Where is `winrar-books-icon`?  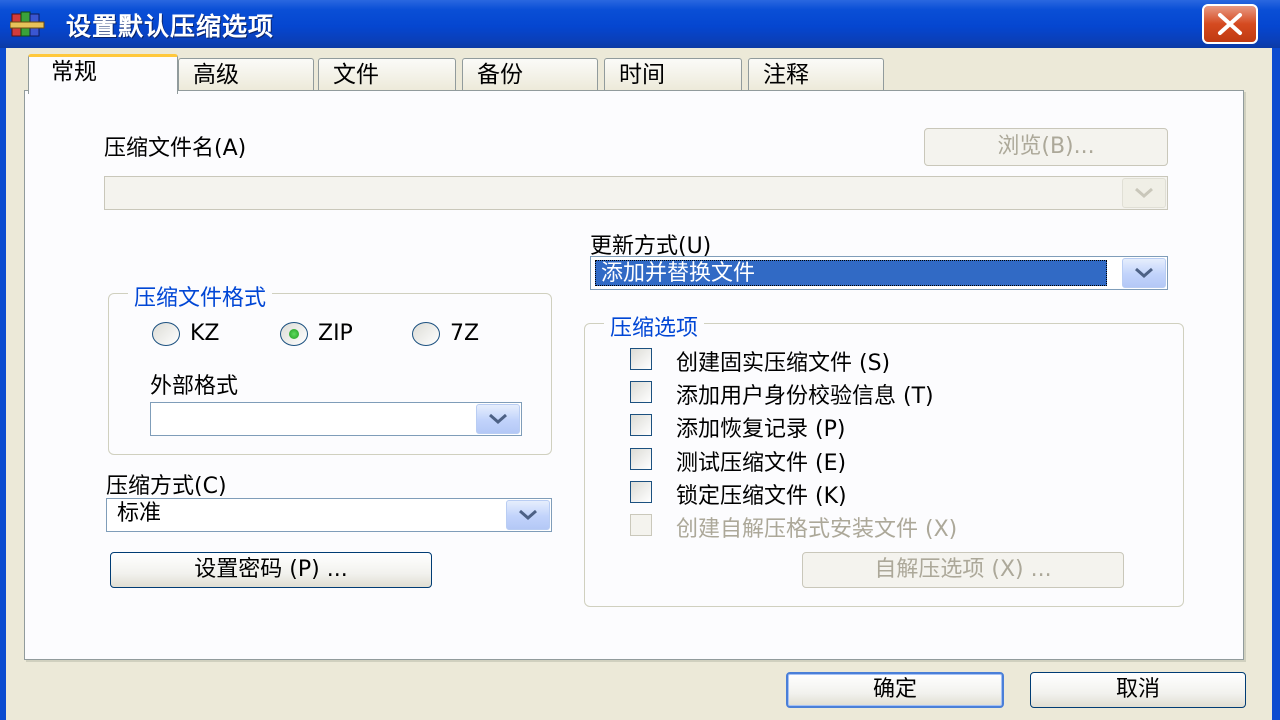
winrar-books-icon is located at coordinates (27, 24).